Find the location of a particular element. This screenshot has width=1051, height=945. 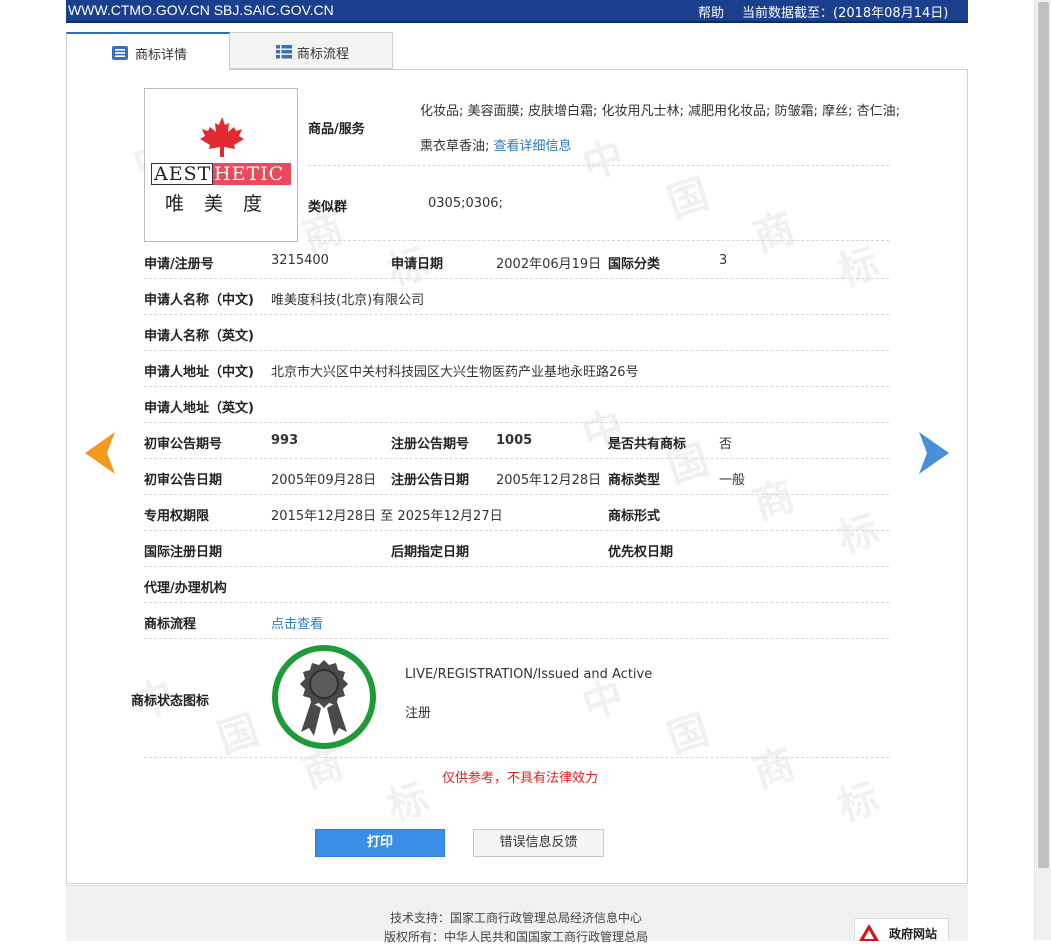

goods-value-line2: 熏衣草香油; 查看详细信息 is located at coordinates (496, 146).